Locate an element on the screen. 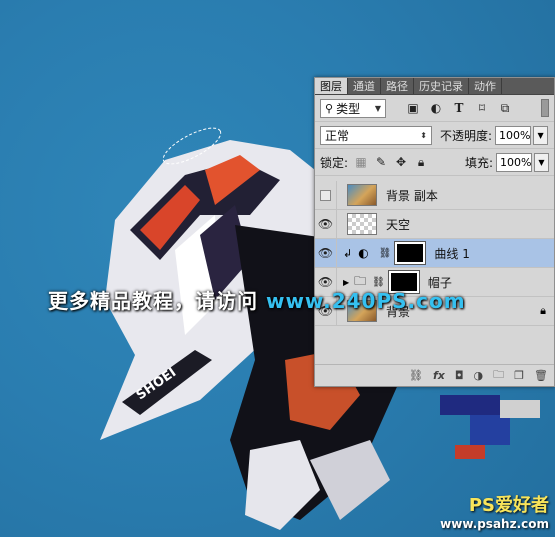 The height and width of the screenshot is (537, 555). tab-layers: 图层 is located at coordinates (331, 86).